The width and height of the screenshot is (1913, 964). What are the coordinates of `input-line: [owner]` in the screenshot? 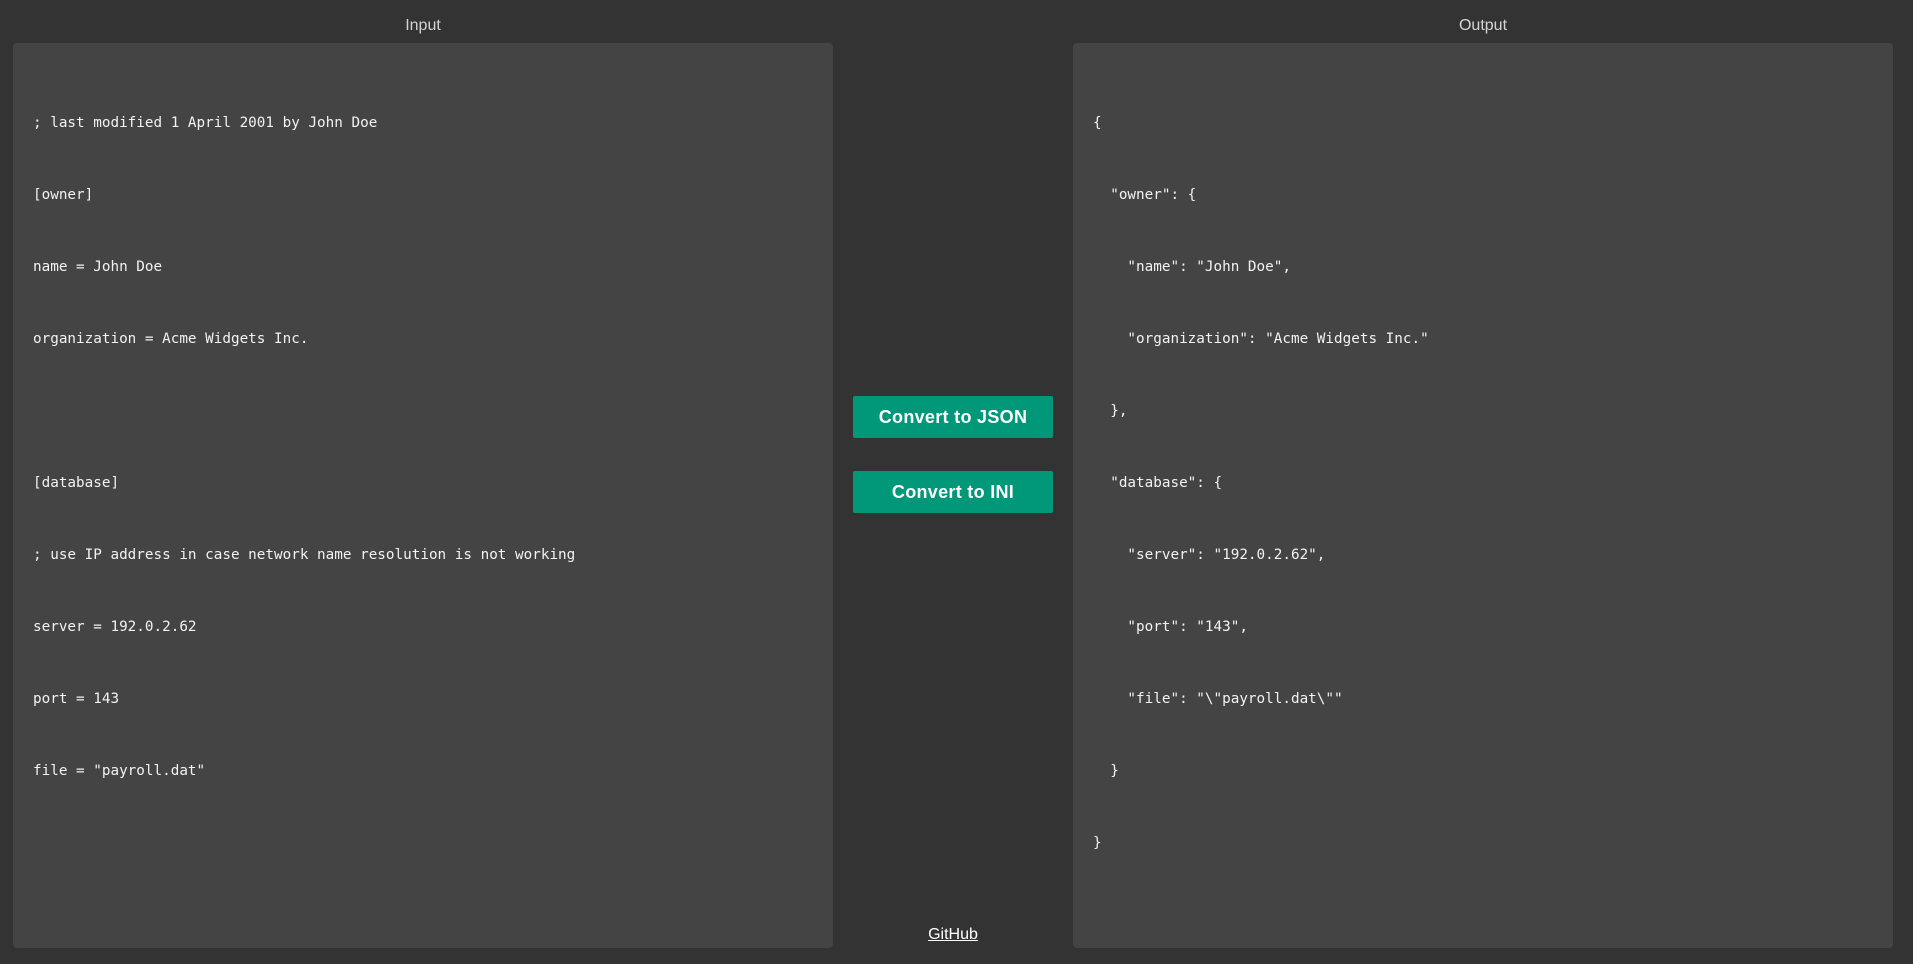 It's located at (63, 195).